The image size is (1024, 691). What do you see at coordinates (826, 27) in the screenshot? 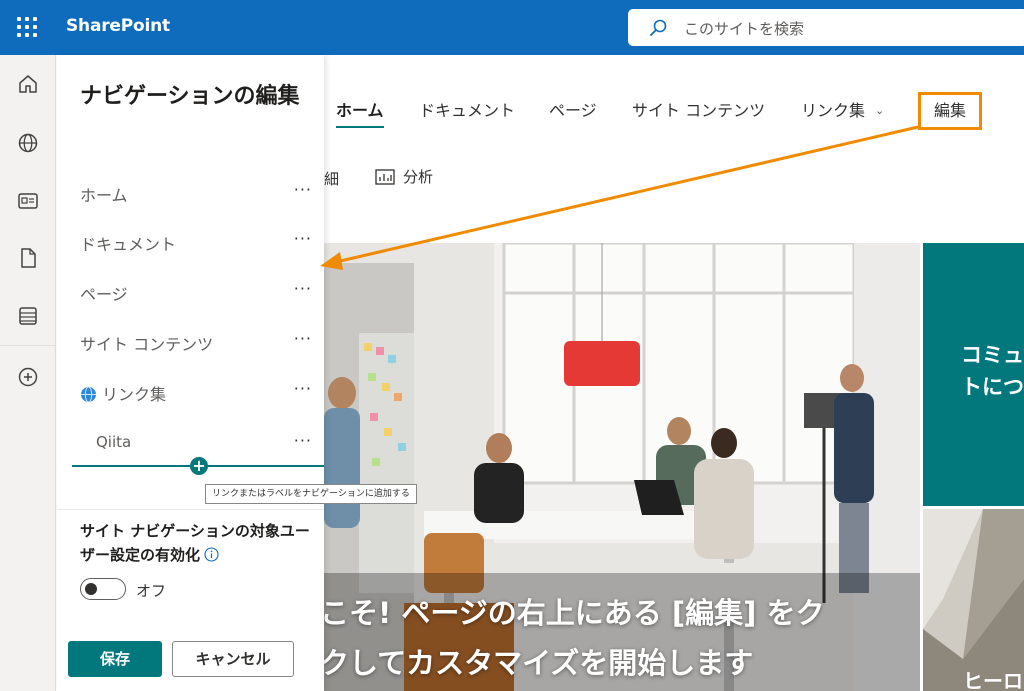
I see `site-search-box: このサイトを検索` at bounding box center [826, 27].